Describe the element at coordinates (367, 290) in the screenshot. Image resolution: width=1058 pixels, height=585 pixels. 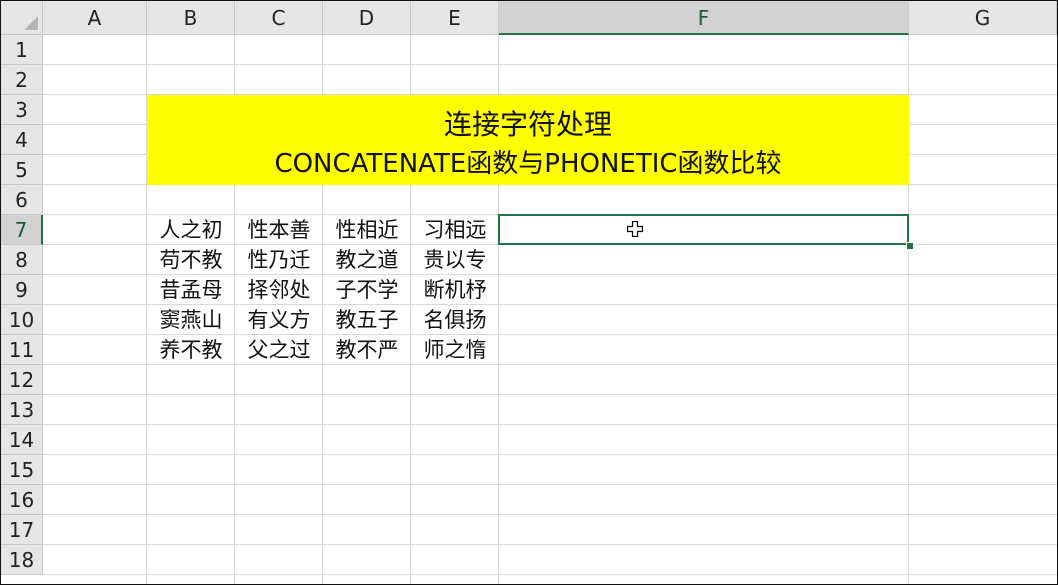
I see `cell-d9: 子不学` at that location.